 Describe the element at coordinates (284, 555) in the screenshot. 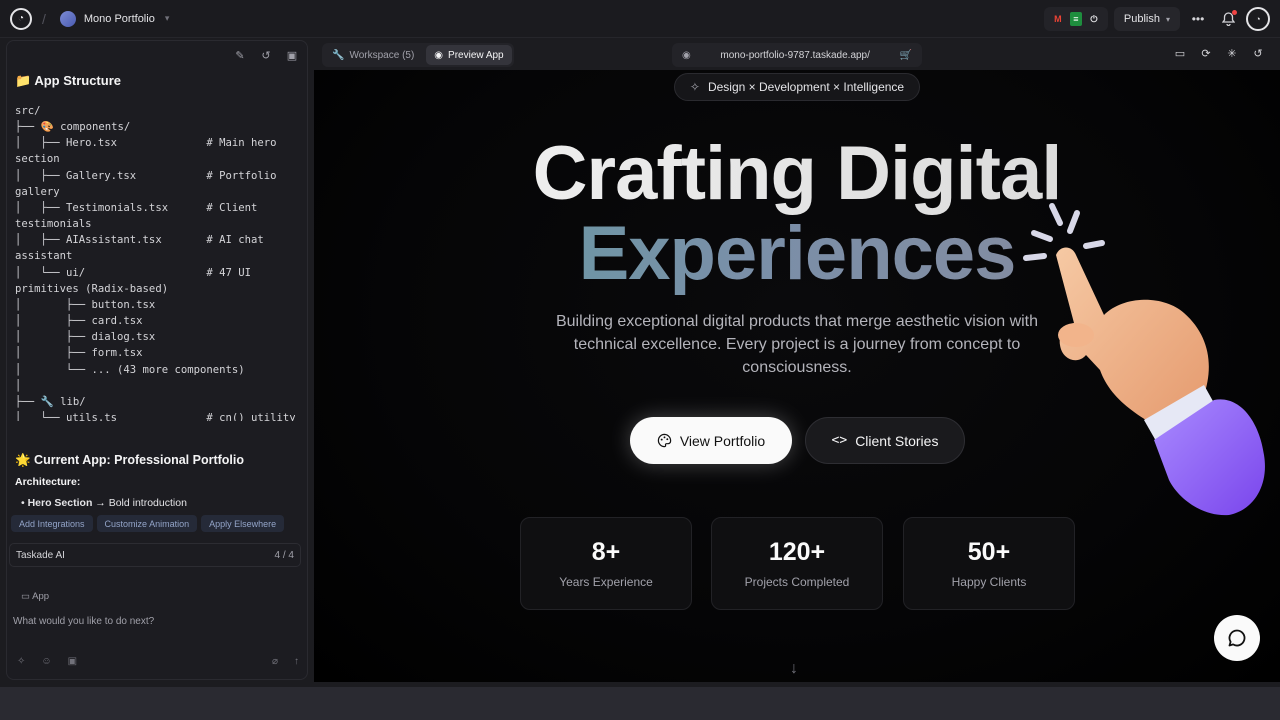

I see `ai-count: 4 / 4` at that location.